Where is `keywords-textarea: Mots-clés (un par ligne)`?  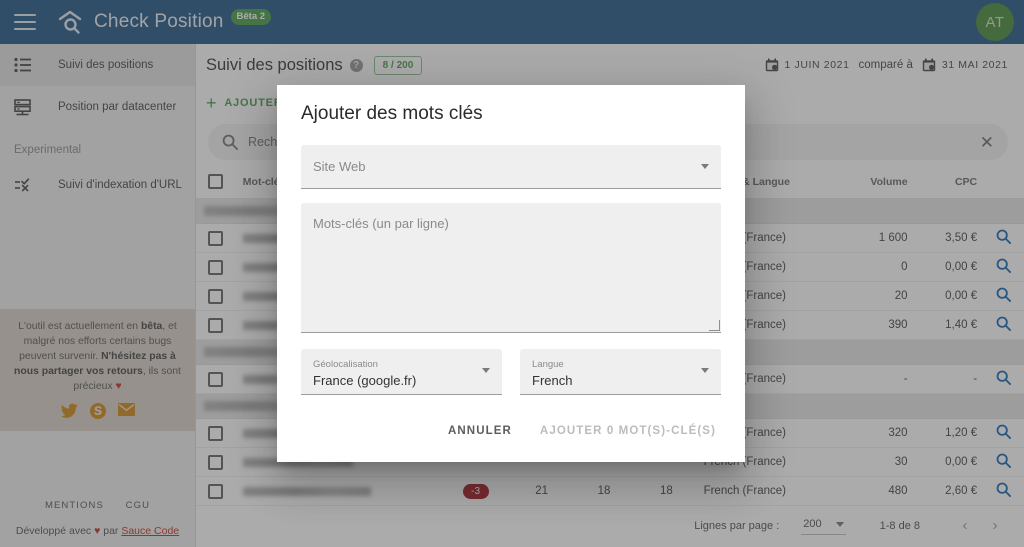
keywords-textarea: Mots-clés (un par ligne) is located at coordinates (511, 268).